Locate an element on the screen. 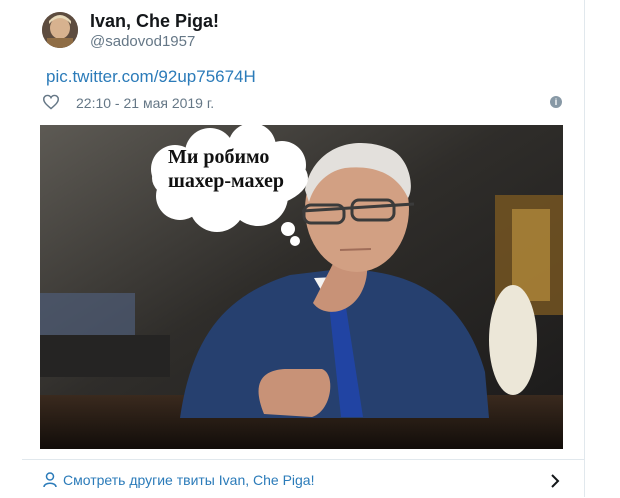 The width and height of the screenshot is (620, 498). info-icon: i is located at coordinates (556, 102).